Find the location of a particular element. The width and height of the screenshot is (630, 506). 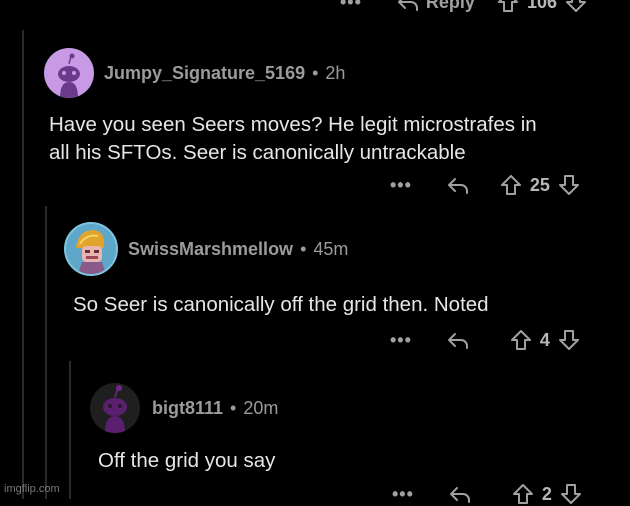

comment-header: SwissMarshmellow • 45m is located at coordinates (206, 249).